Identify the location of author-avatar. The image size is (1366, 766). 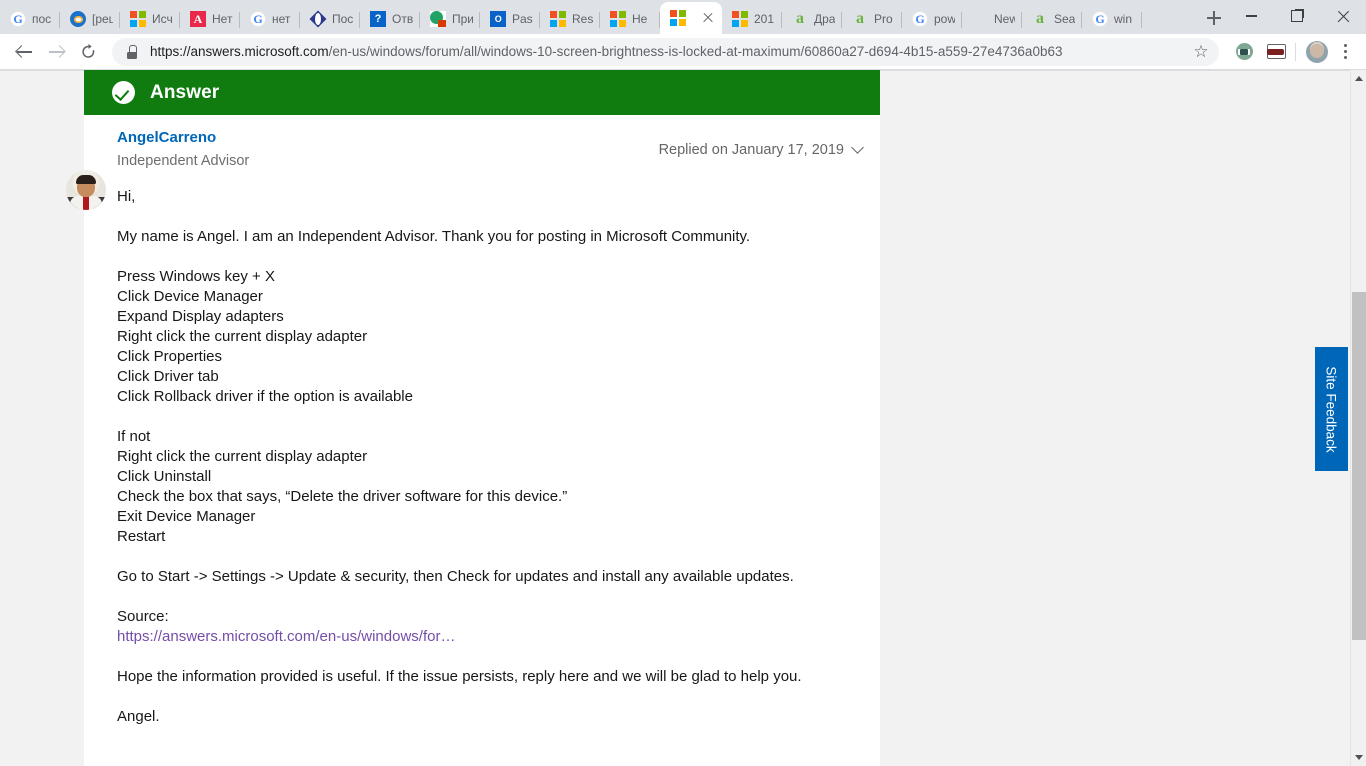
(86, 190).